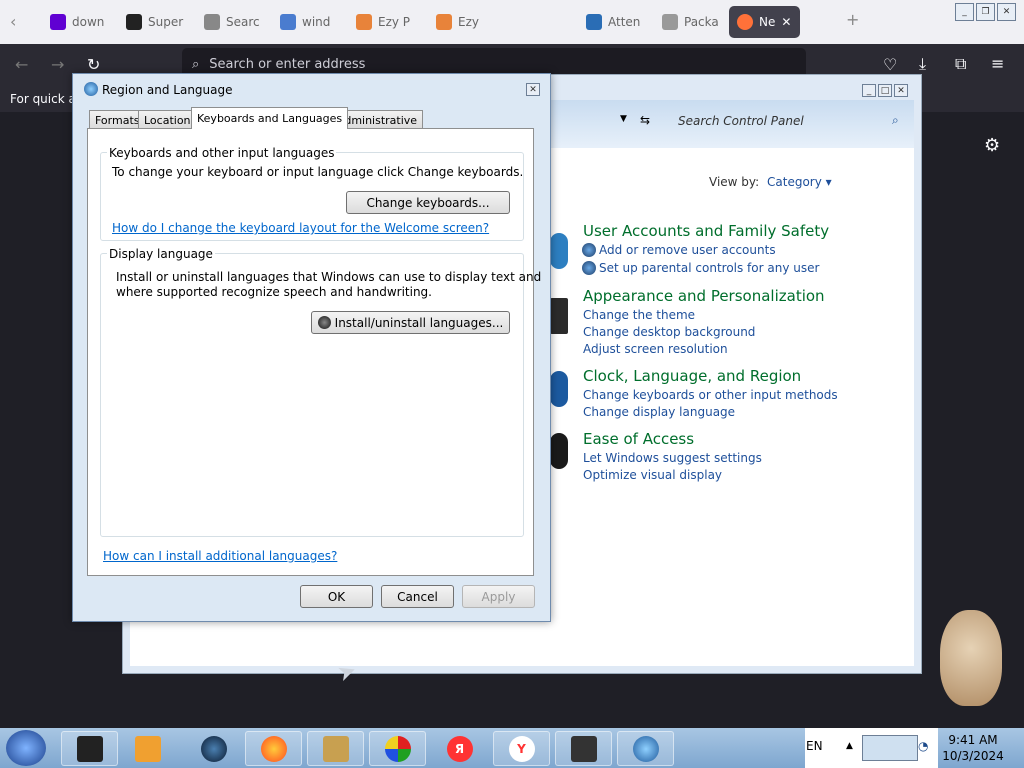  I want to click on taskbar-control-panel, so click(583, 748).